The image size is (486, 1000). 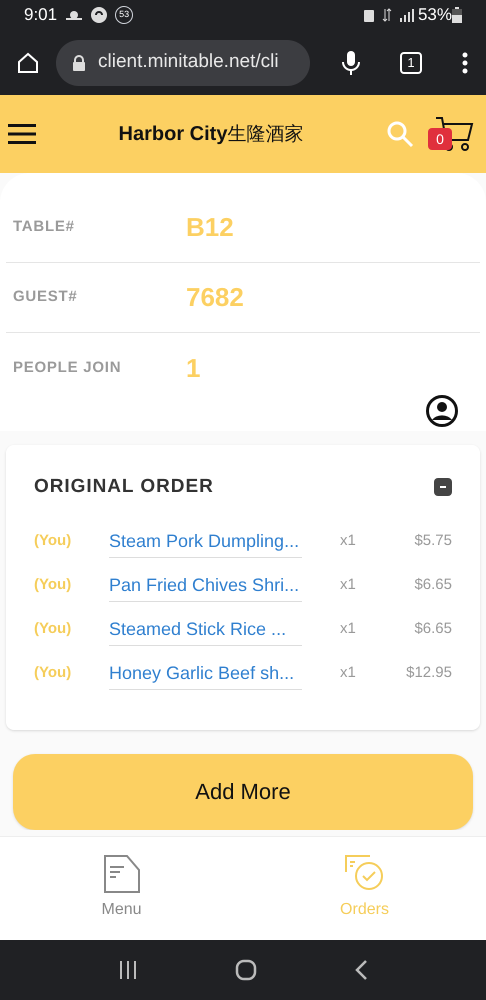 I want to click on more-options-icon, so click(x=465, y=63).